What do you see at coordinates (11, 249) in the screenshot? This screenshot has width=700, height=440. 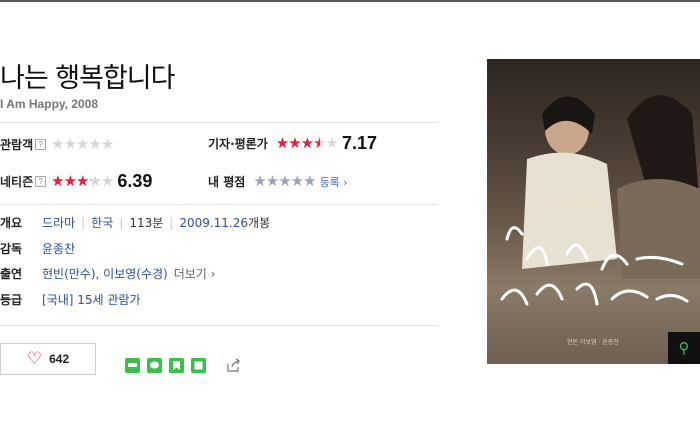 I see `director-label: 감독` at bounding box center [11, 249].